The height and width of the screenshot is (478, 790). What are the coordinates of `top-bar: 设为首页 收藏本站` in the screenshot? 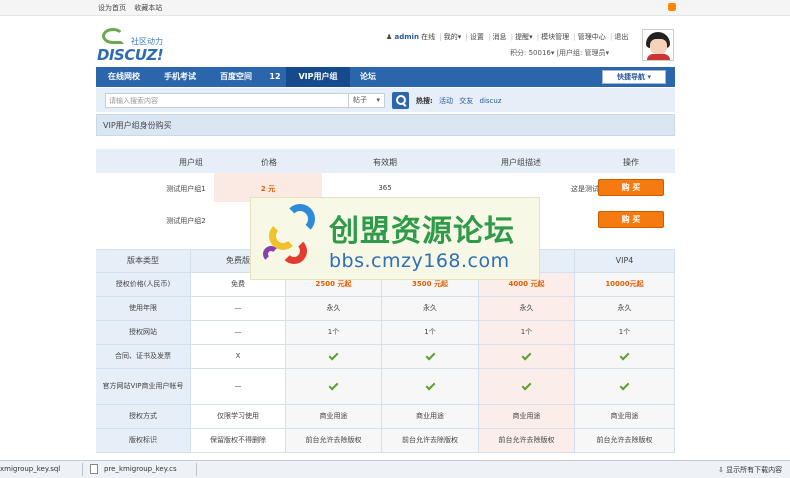 It's located at (395, 8).